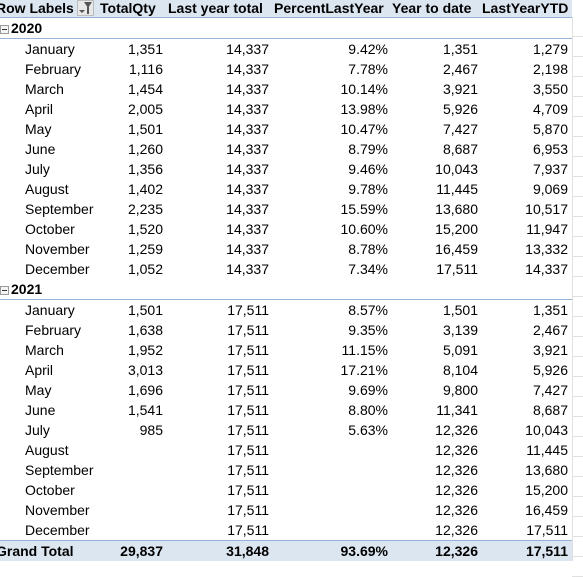 The height and width of the screenshot is (577, 583). I want to click on total-qty-cell: 1,520, so click(145, 229).